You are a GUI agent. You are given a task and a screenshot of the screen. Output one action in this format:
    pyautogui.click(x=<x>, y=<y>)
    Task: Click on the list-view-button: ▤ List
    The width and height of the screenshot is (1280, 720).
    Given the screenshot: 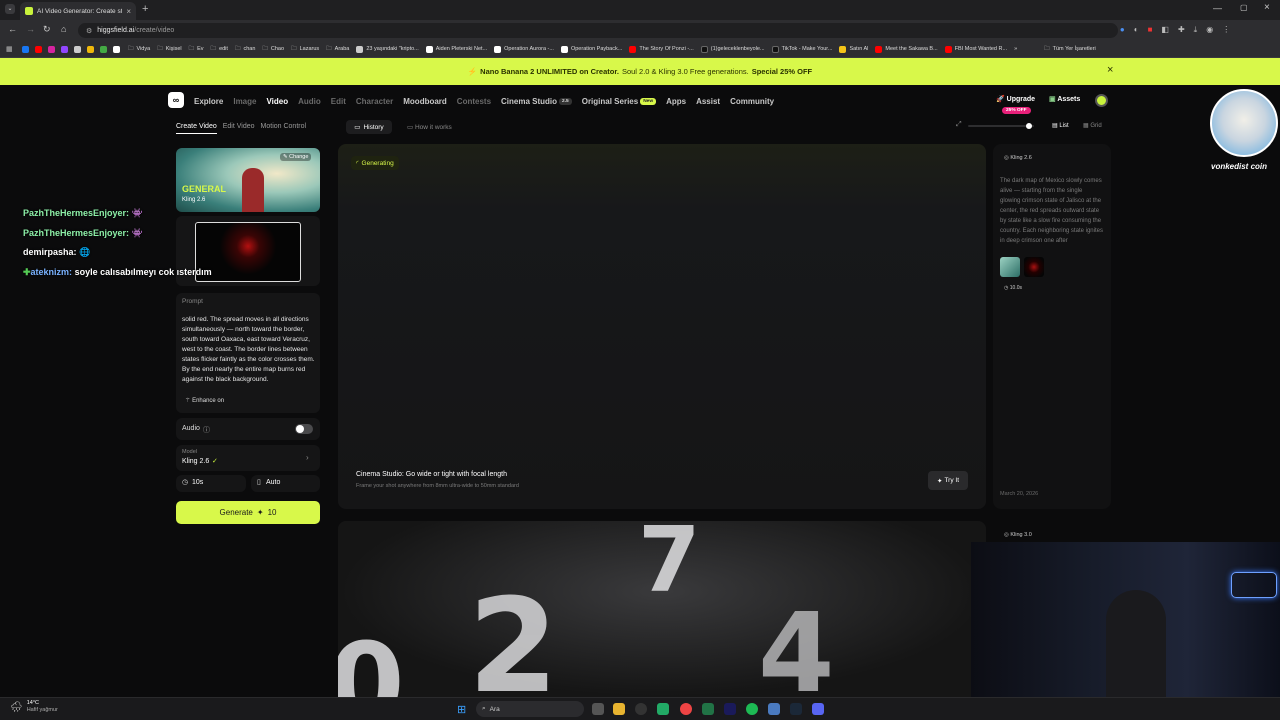 What is the action you would take?
    pyautogui.click(x=1060, y=125)
    